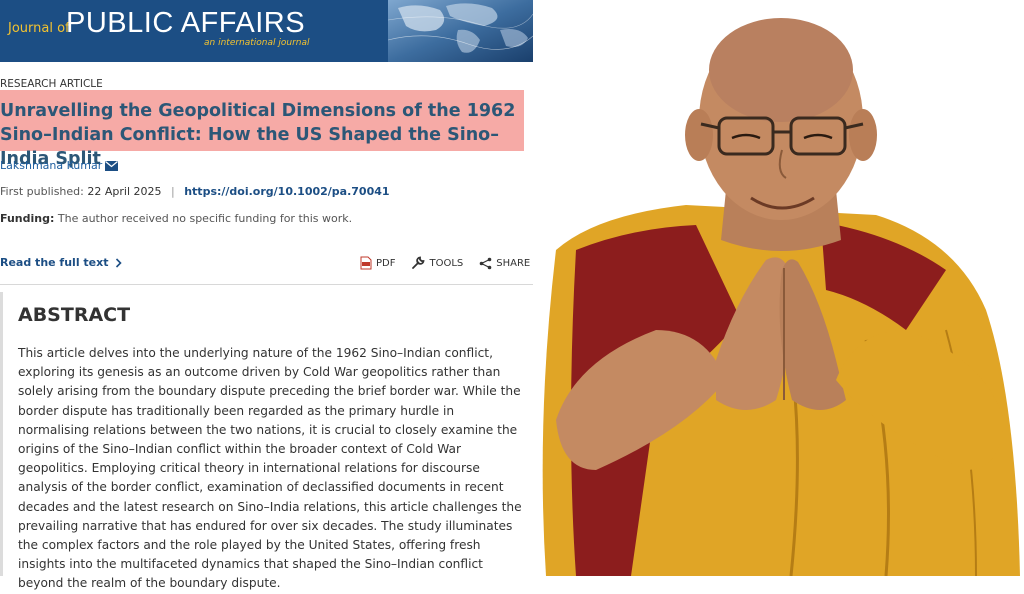  What do you see at coordinates (418, 262) in the screenshot?
I see `wrench-icon` at bounding box center [418, 262].